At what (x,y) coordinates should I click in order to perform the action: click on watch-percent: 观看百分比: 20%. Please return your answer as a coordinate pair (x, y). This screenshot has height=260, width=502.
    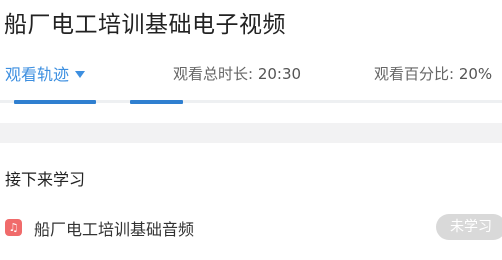
    Looking at the image, I should click on (433, 73).